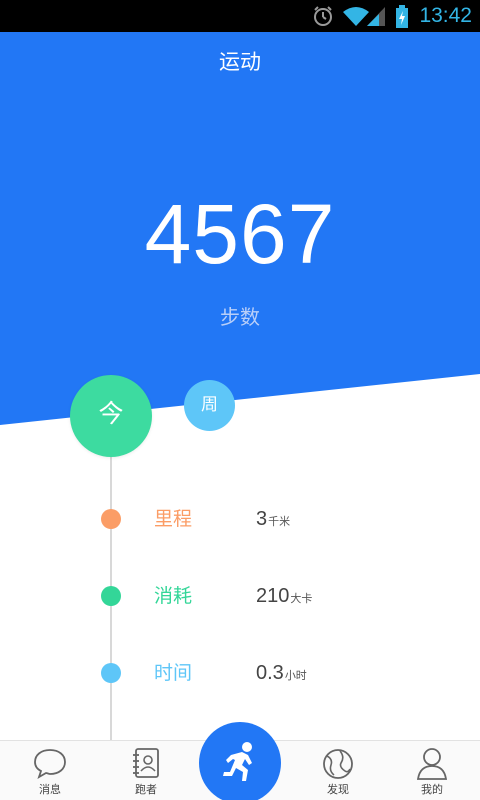 This screenshot has height=800, width=480. Describe the element at coordinates (279, 521) in the screenshot. I see `stat-unit: 千米` at that location.